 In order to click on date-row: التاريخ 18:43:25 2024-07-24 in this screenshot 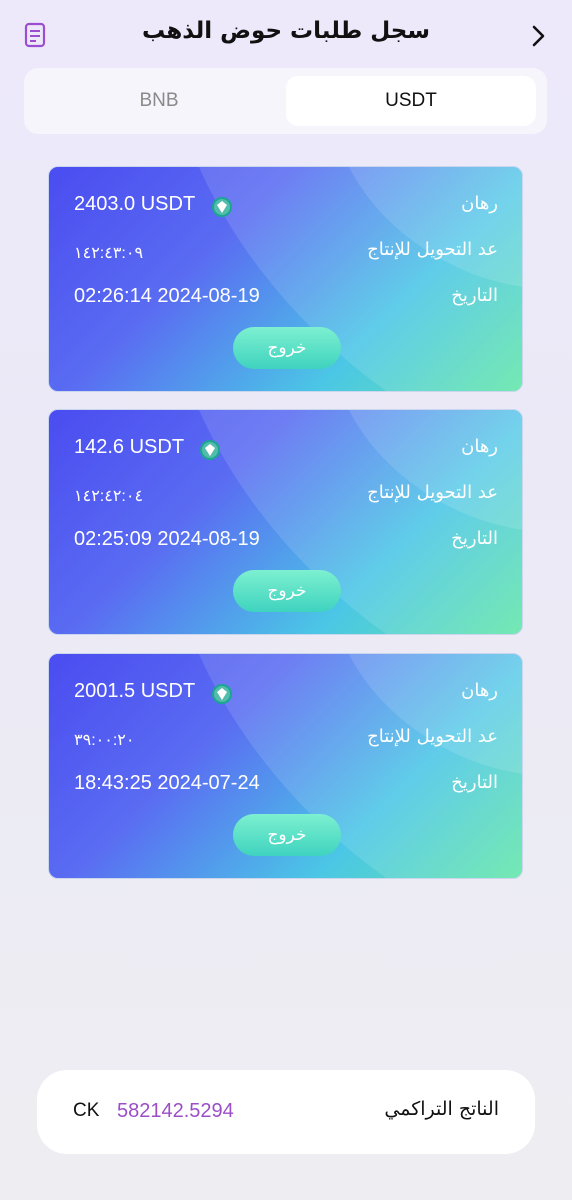, I will do `click(286, 787)`.